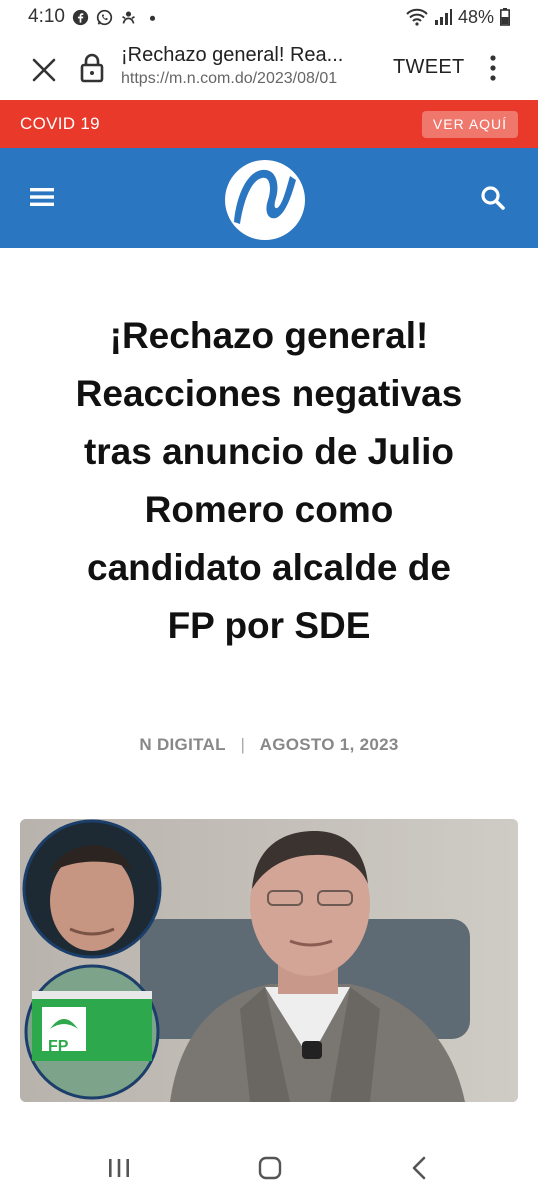 The image size is (538, 1200). I want to click on recent-apps-icon, so click(119, 1168).